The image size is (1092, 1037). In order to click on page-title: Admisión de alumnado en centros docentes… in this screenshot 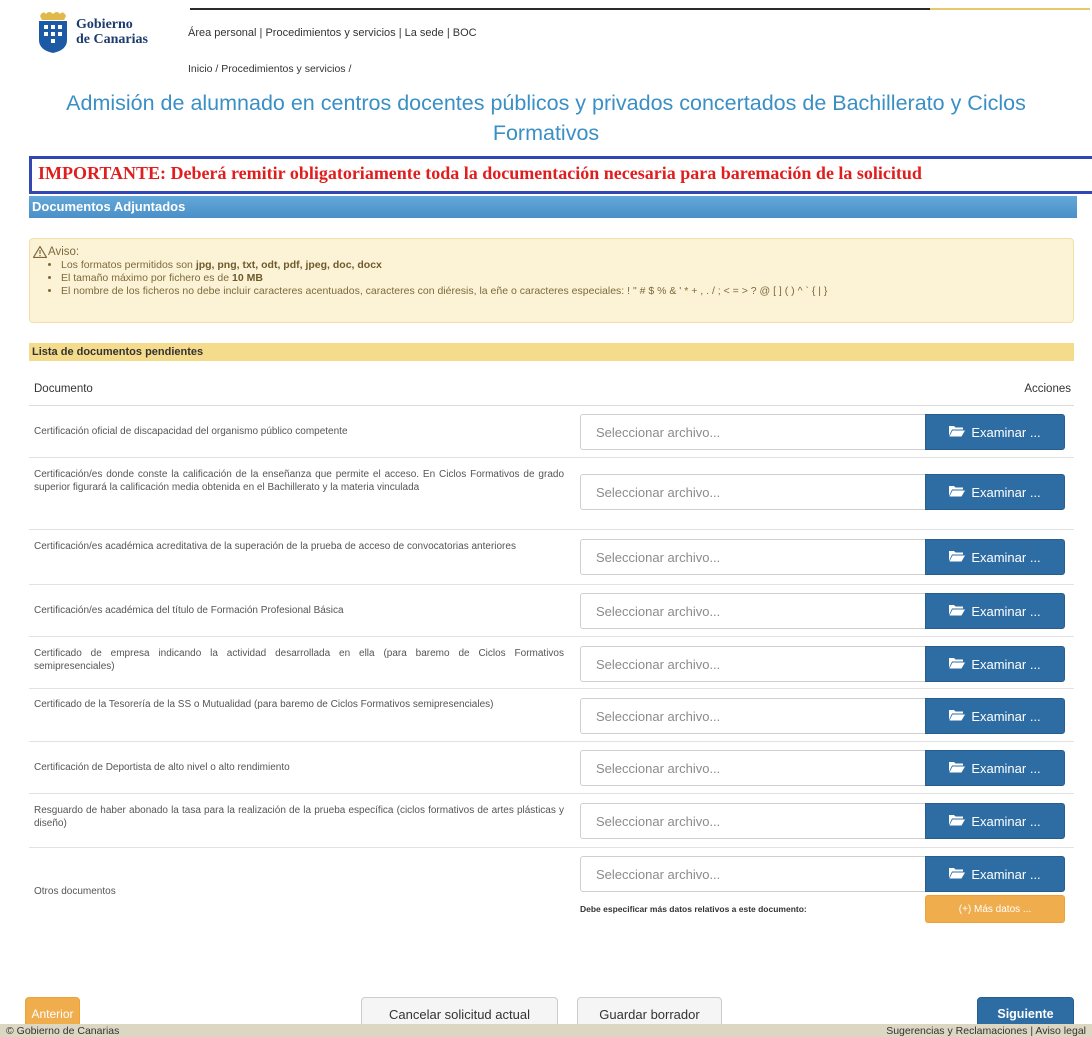, I will do `click(546, 118)`.